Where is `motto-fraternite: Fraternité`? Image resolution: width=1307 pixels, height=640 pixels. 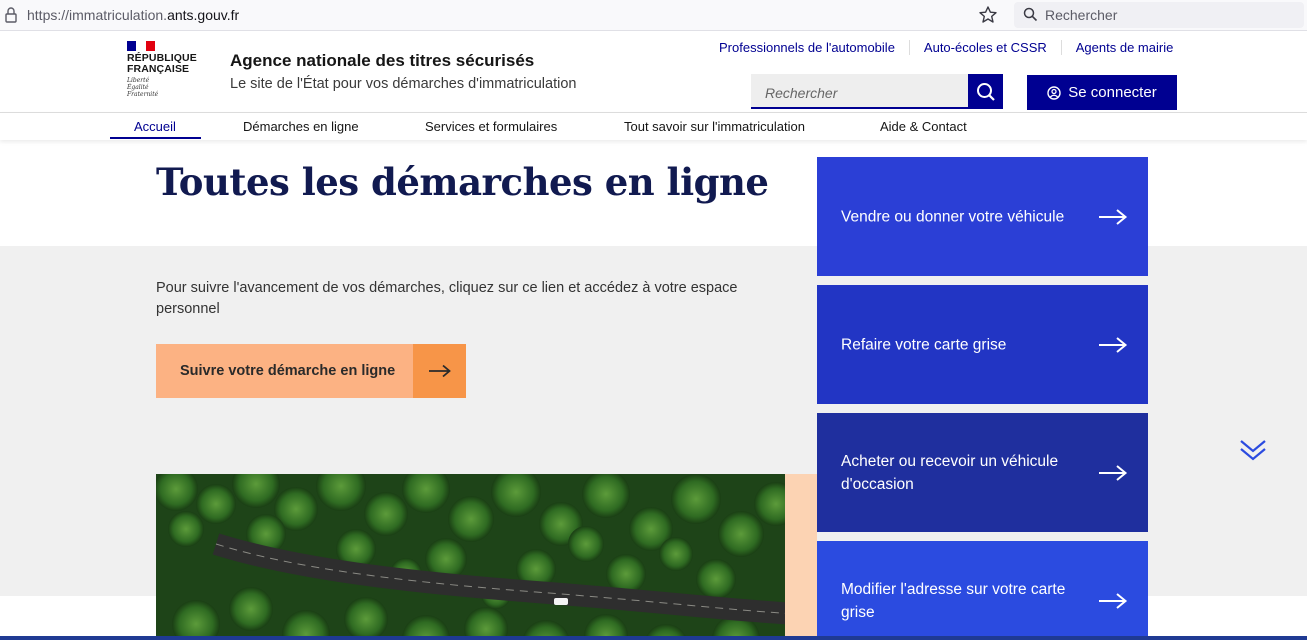 motto-fraternite: Fraternité is located at coordinates (143, 94).